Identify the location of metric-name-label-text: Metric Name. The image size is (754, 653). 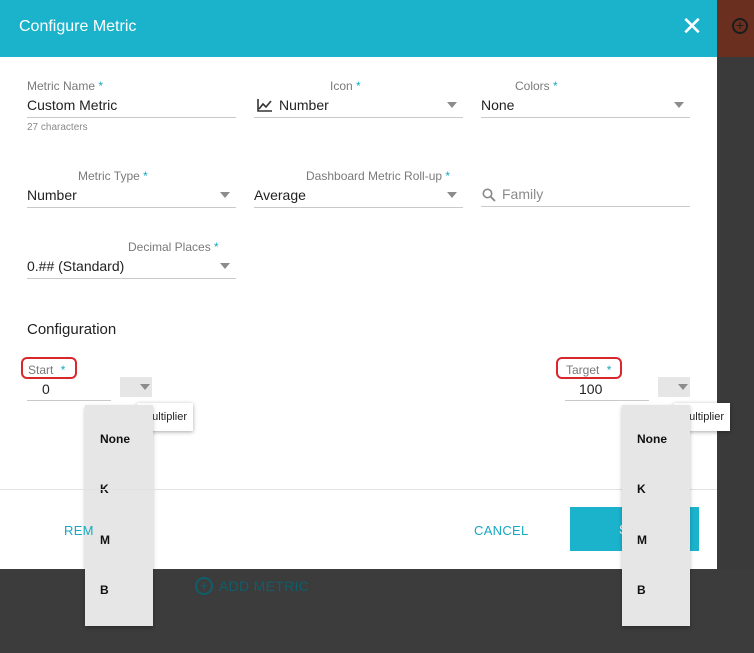
(61, 86).